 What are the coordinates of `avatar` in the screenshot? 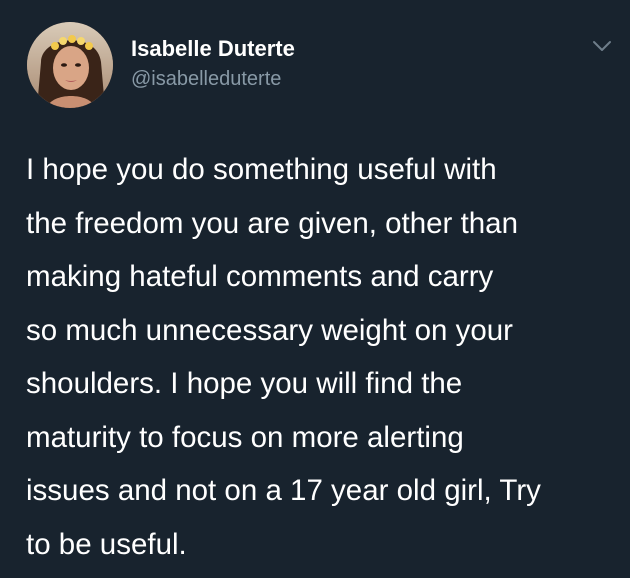 It's located at (70, 65).